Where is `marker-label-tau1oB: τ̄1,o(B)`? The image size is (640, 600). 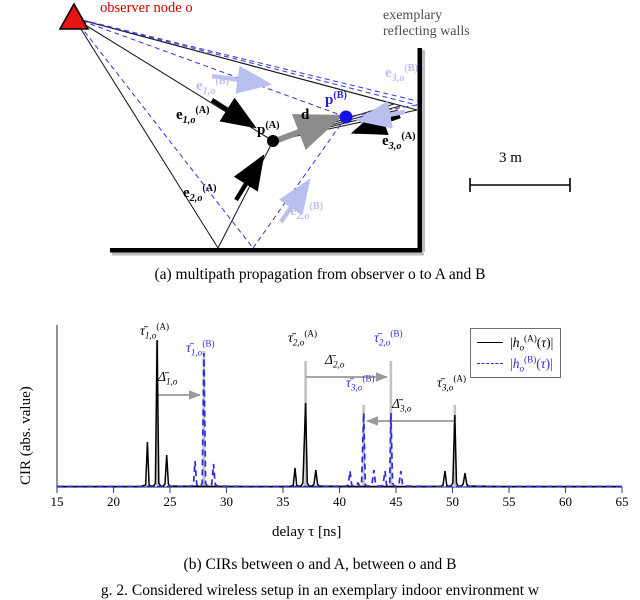
marker-label-tau1oB: τ̄1,o(B) is located at coordinates (200, 348).